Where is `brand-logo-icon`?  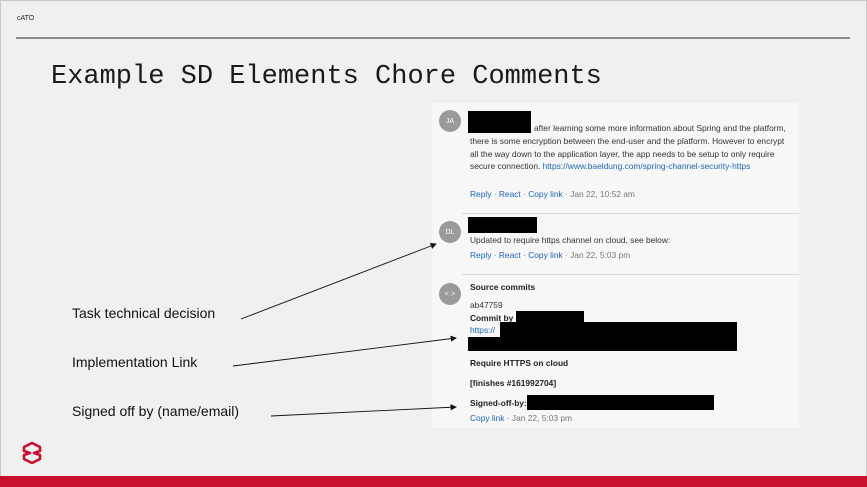
brand-logo-icon is located at coordinates (32, 453).